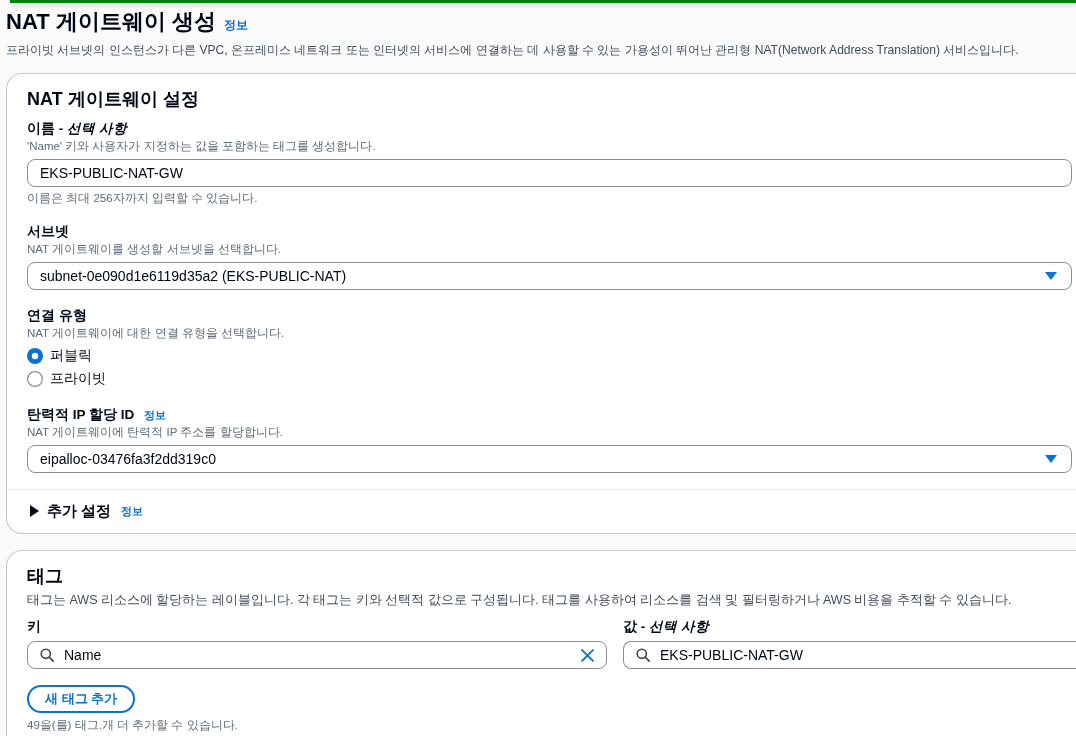  Describe the element at coordinates (113, 99) in the screenshot. I see `panel-title: NAT 게이트웨이 설정` at that location.